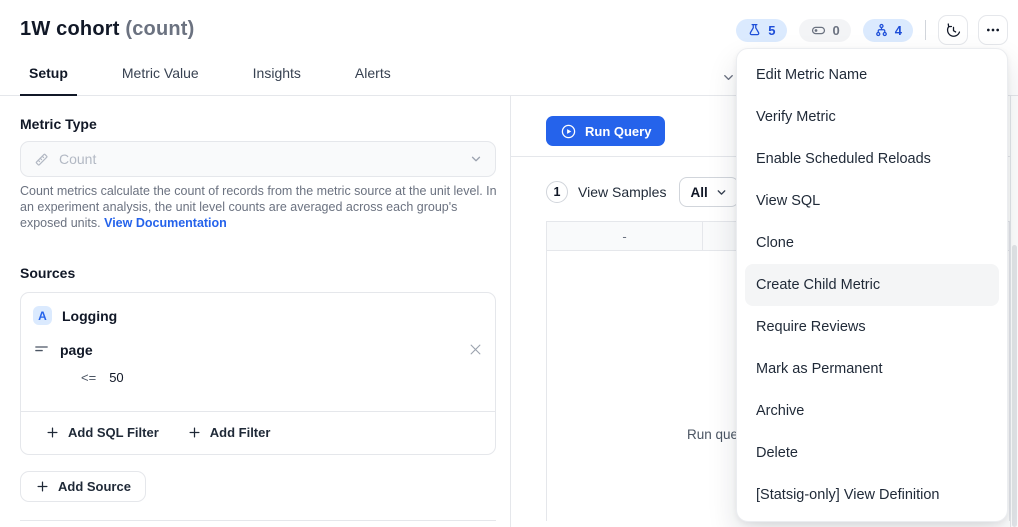 Image resolution: width=1018 pixels, height=527 pixels. I want to click on menu-item-create-child-metric: Create Child Metric, so click(872, 285).